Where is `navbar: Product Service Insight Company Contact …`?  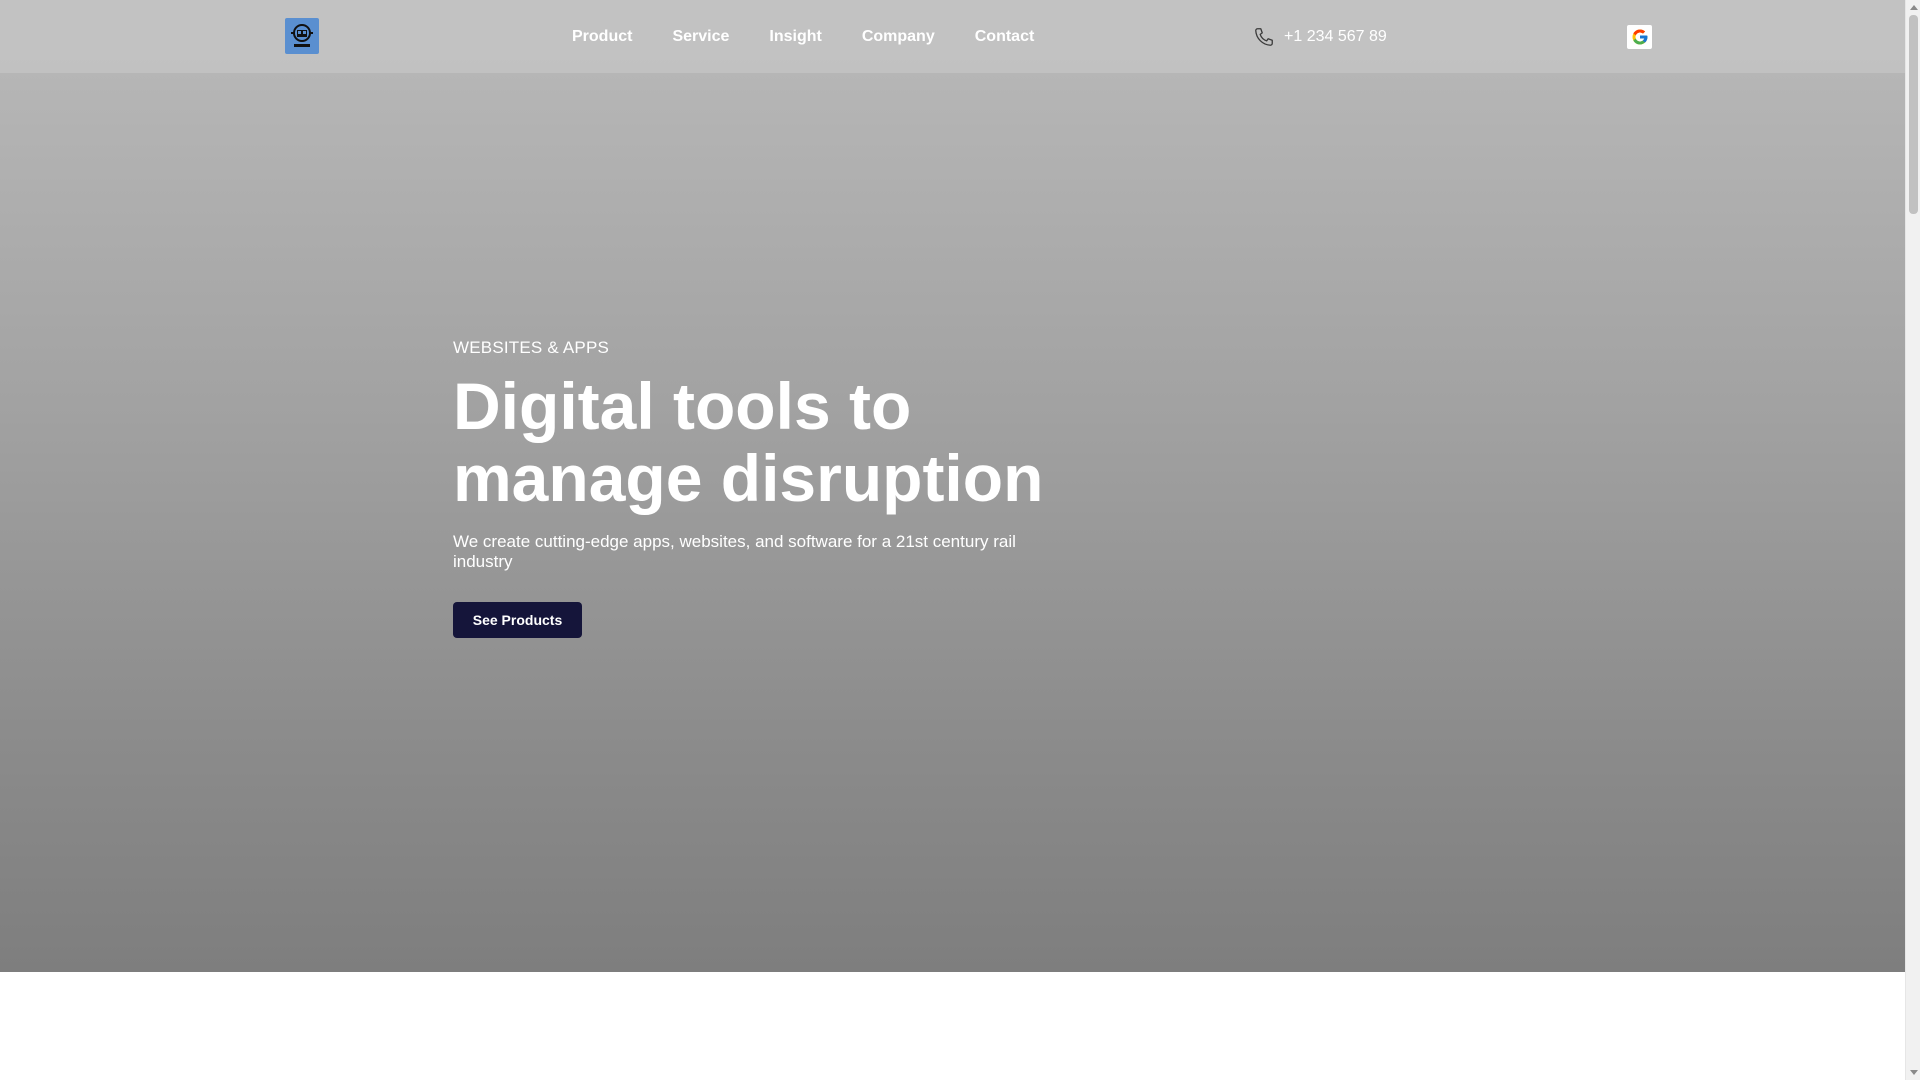
navbar: Product Service Insight Company Contact … is located at coordinates (952, 36).